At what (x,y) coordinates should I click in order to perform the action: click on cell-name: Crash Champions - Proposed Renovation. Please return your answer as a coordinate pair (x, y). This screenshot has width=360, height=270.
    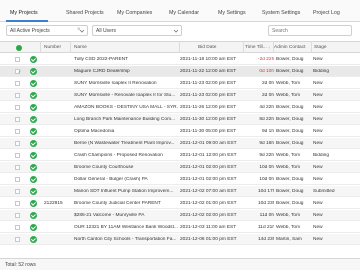
    Looking at the image, I should click on (126, 155).